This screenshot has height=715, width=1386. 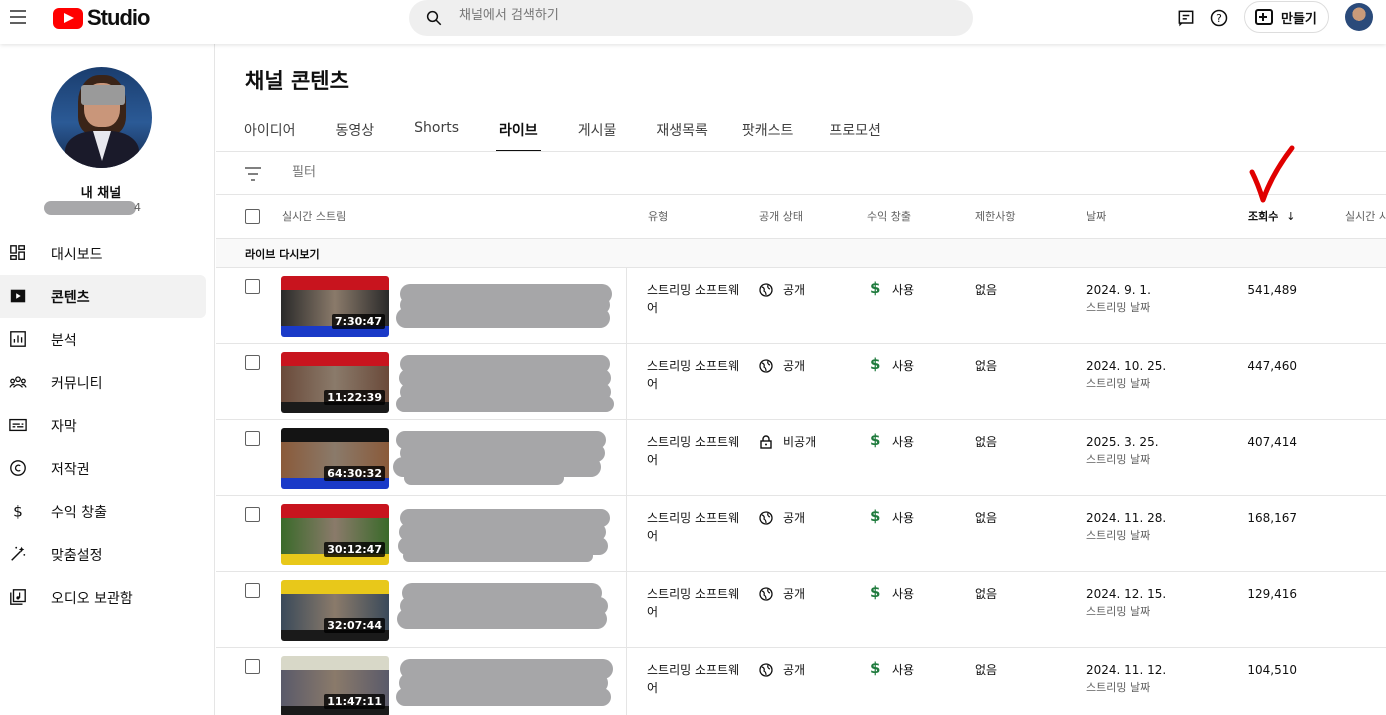 What do you see at coordinates (1272, 518) in the screenshot?
I see `views-cell: 168,167` at bounding box center [1272, 518].